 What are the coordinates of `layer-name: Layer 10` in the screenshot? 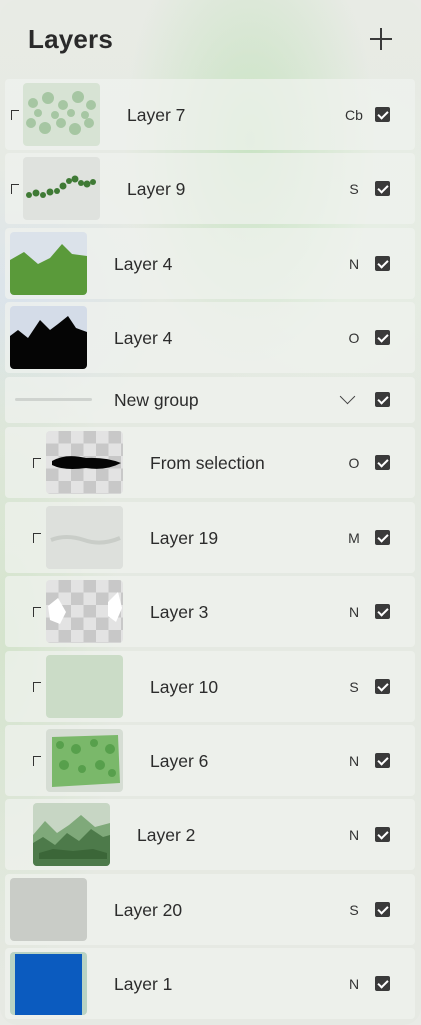 It's located at (184, 687).